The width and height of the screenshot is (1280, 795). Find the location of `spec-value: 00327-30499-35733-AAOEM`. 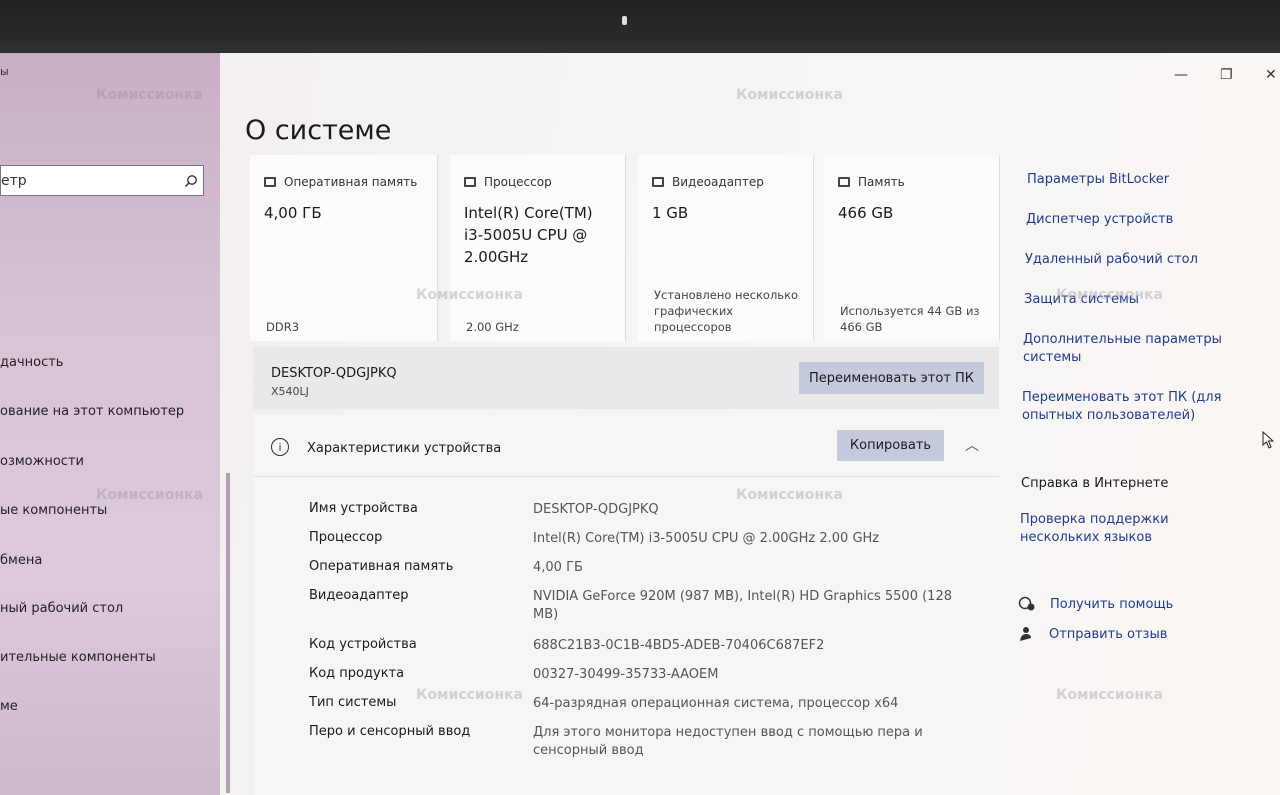

spec-value: 00327-30499-35733-AAOEM is located at coordinates (626, 674).